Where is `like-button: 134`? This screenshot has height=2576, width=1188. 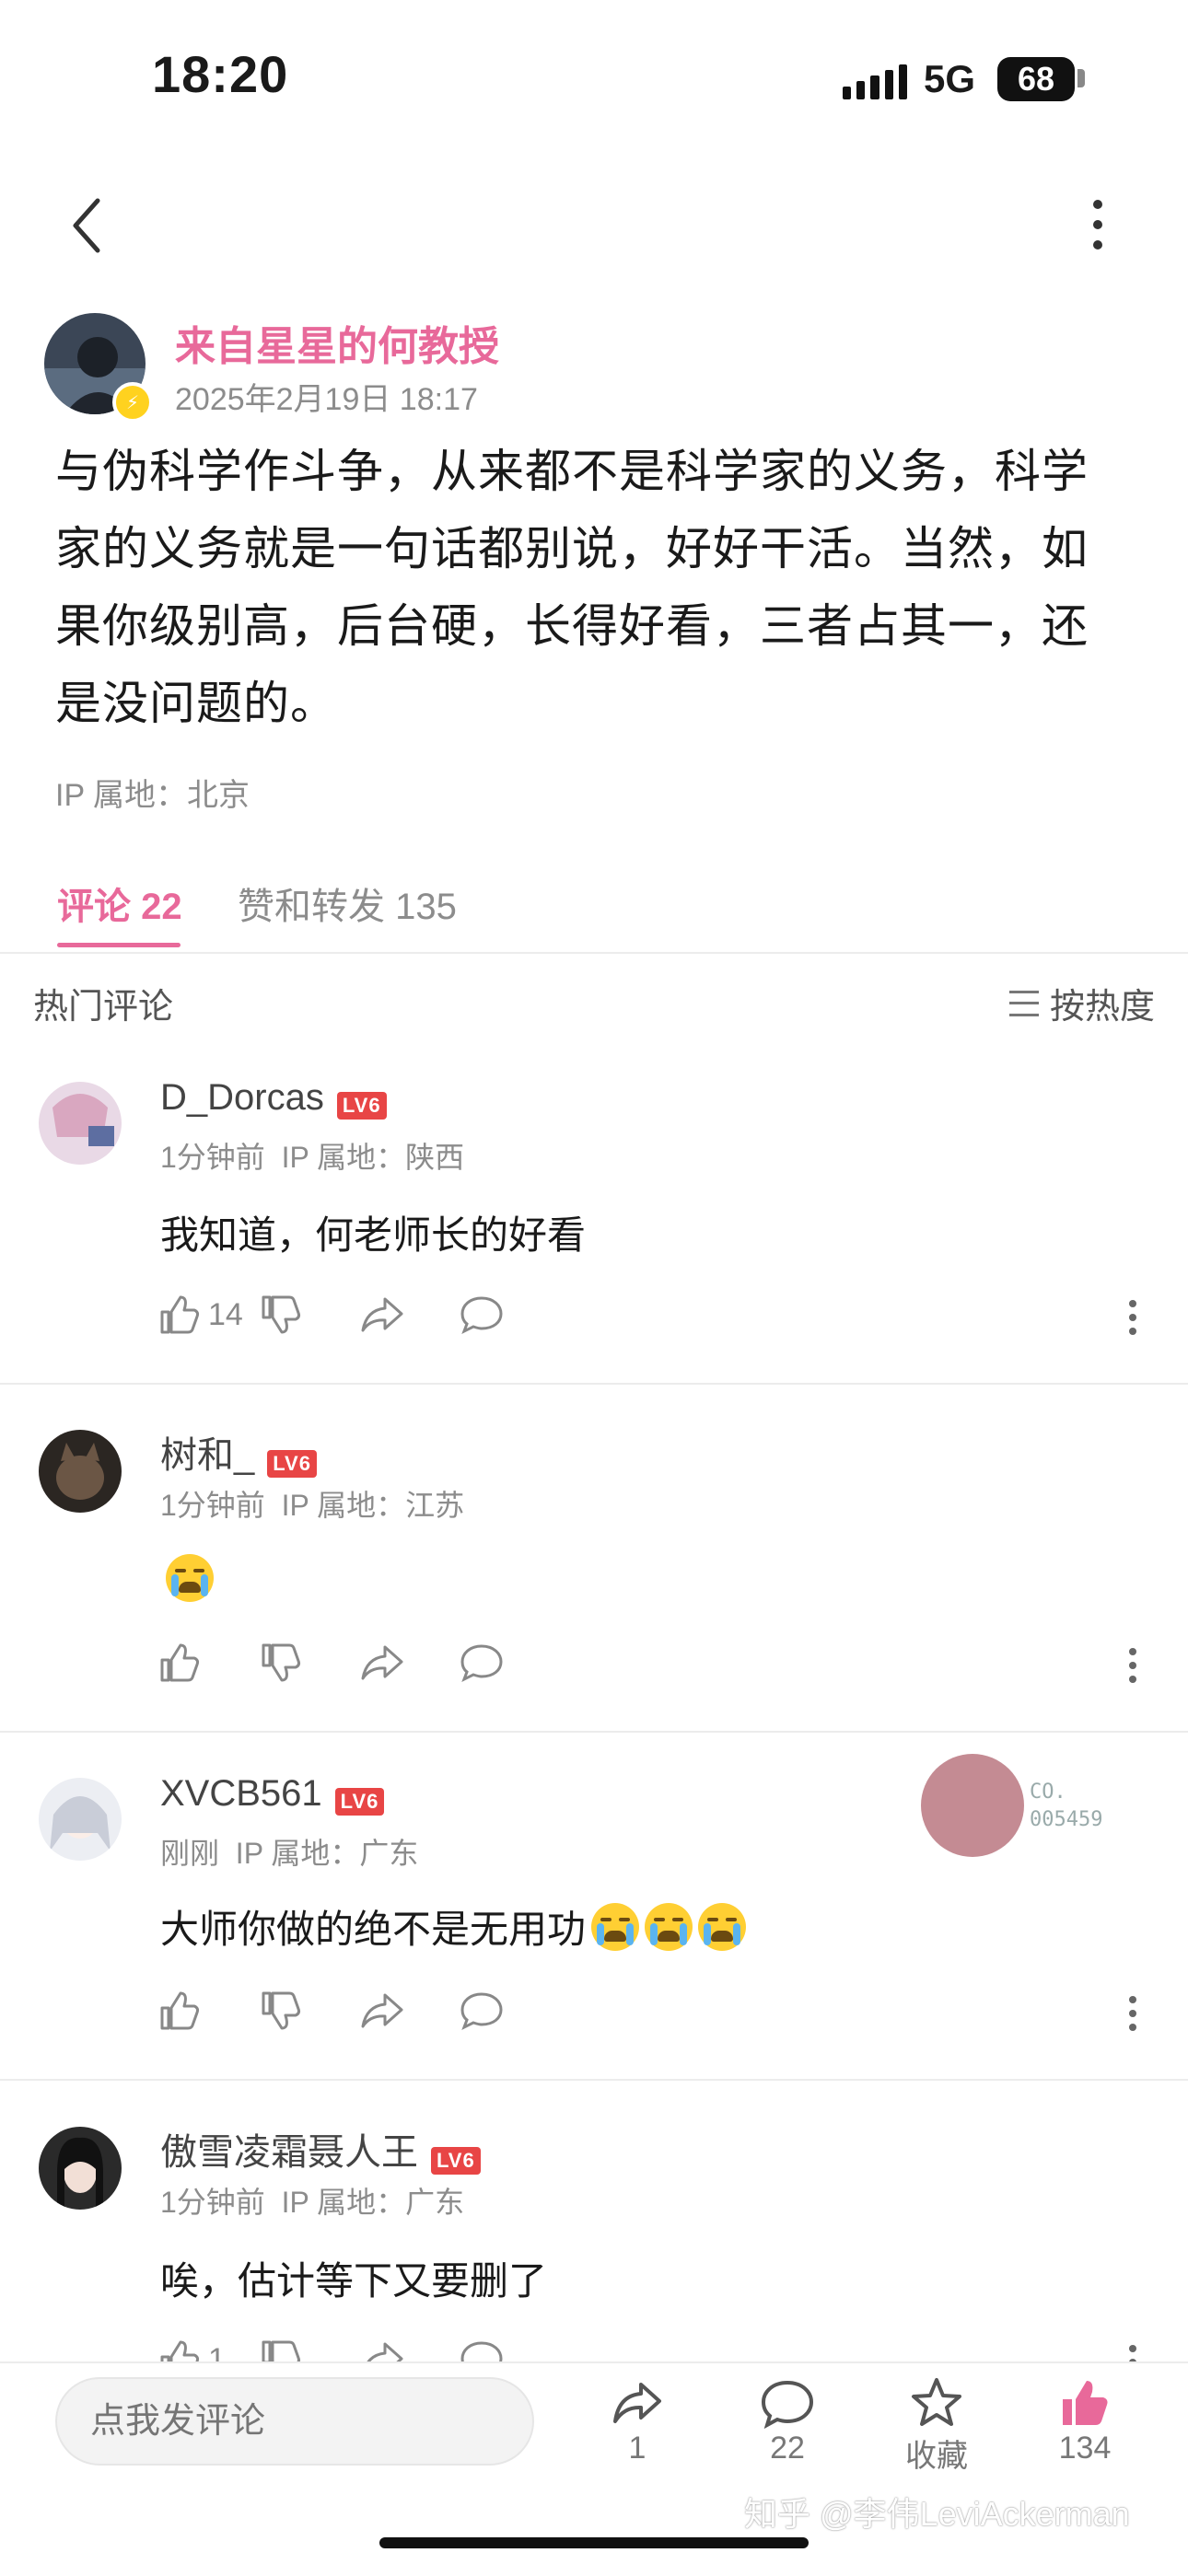 like-button: 134 is located at coordinates (1085, 2420).